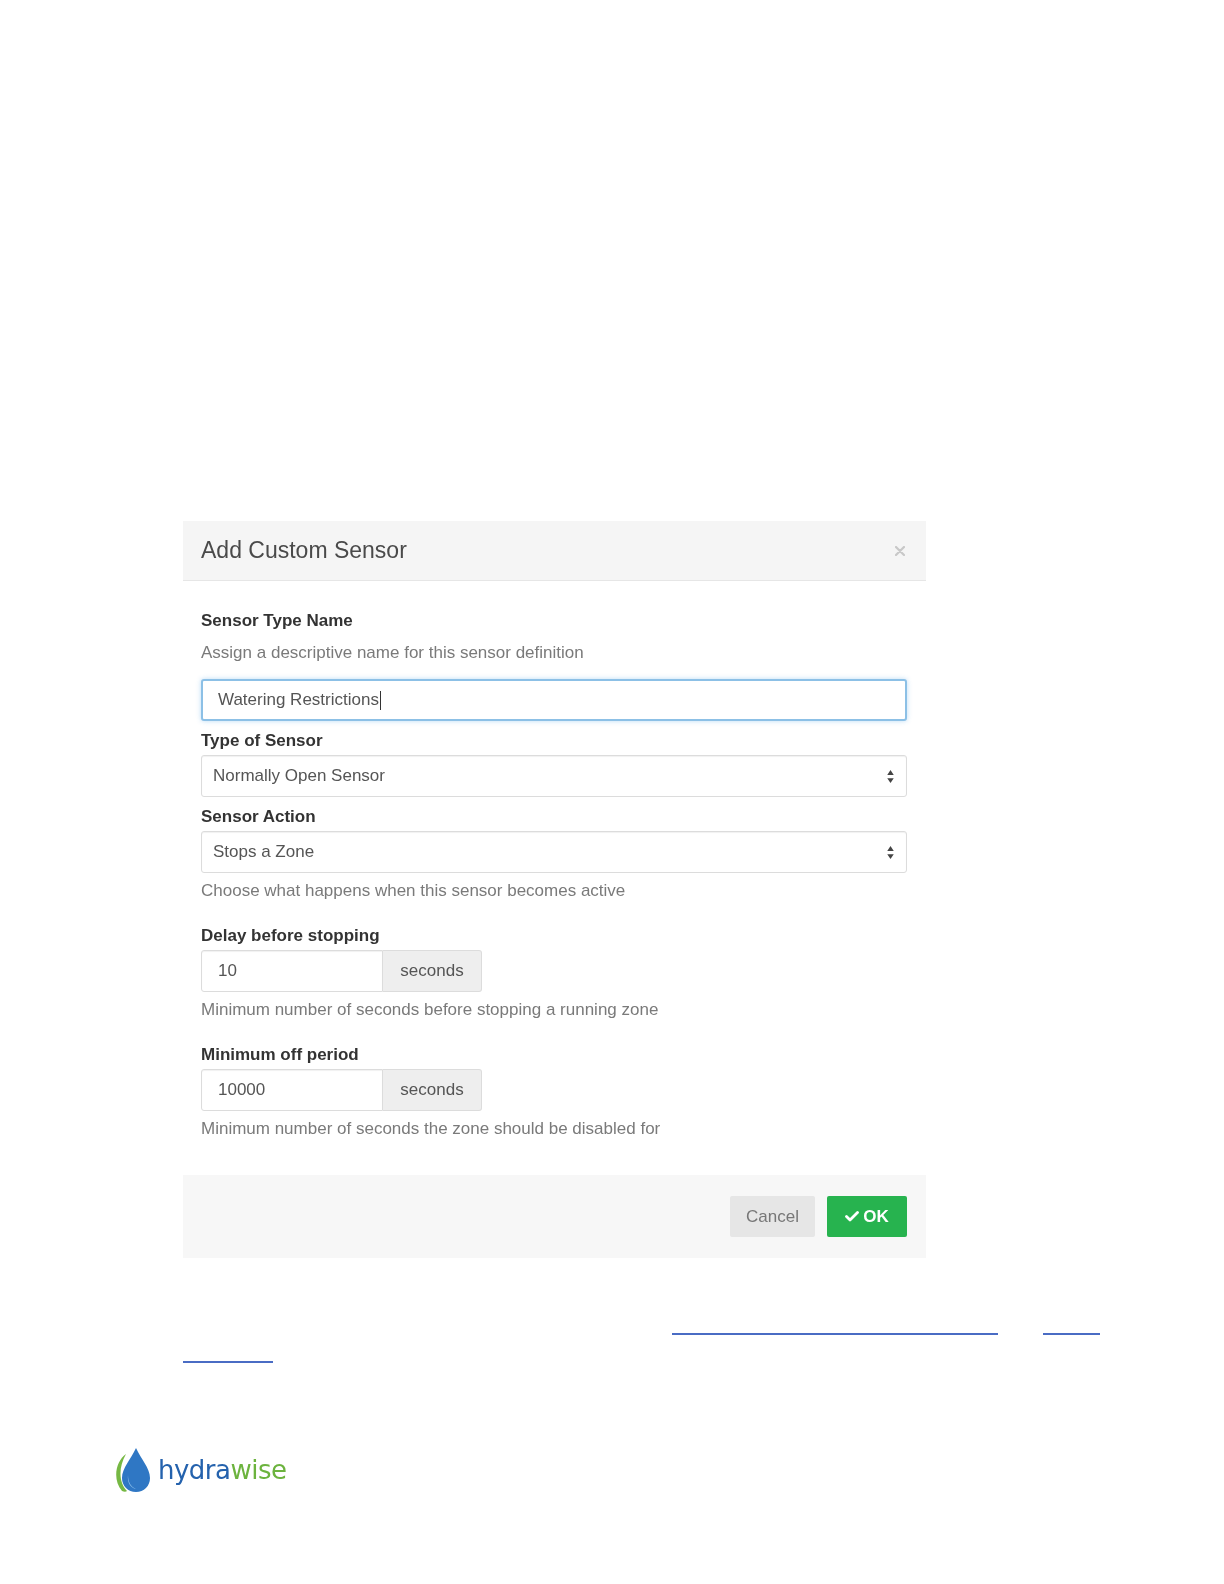 Image resolution: width=1224 pixels, height=1584 pixels. Describe the element at coordinates (292, 1090) in the screenshot. I see `number-input-field: 10000` at that location.